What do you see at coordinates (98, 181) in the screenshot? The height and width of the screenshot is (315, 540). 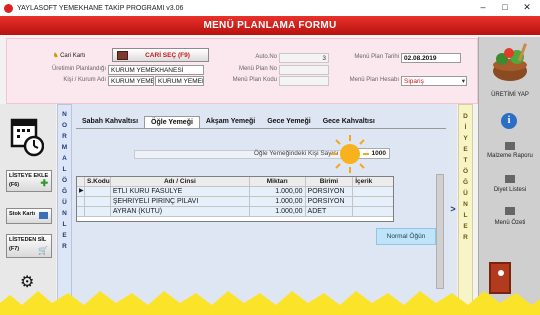 I see `col-skodu: S.Kodu` at bounding box center [98, 181].